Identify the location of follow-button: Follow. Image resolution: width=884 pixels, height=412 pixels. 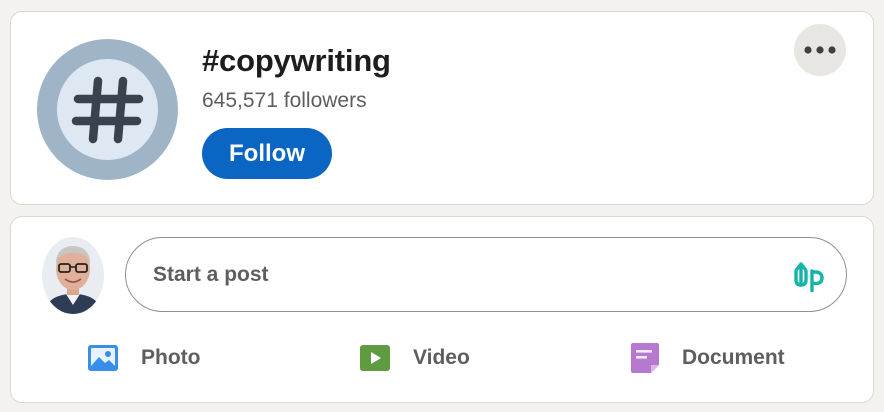
(267, 153).